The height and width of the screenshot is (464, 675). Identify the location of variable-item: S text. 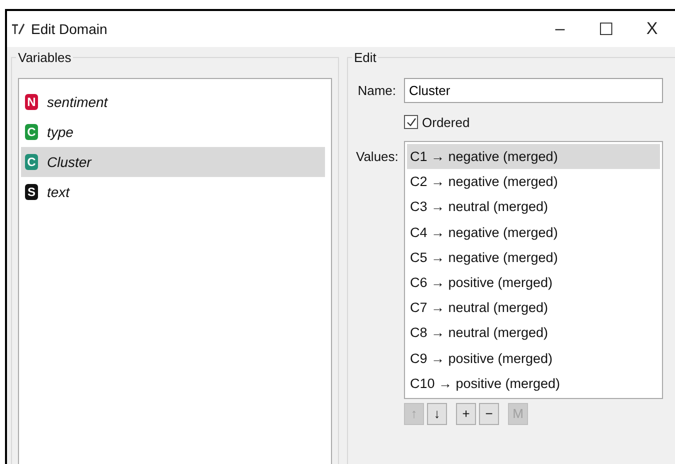
(173, 192).